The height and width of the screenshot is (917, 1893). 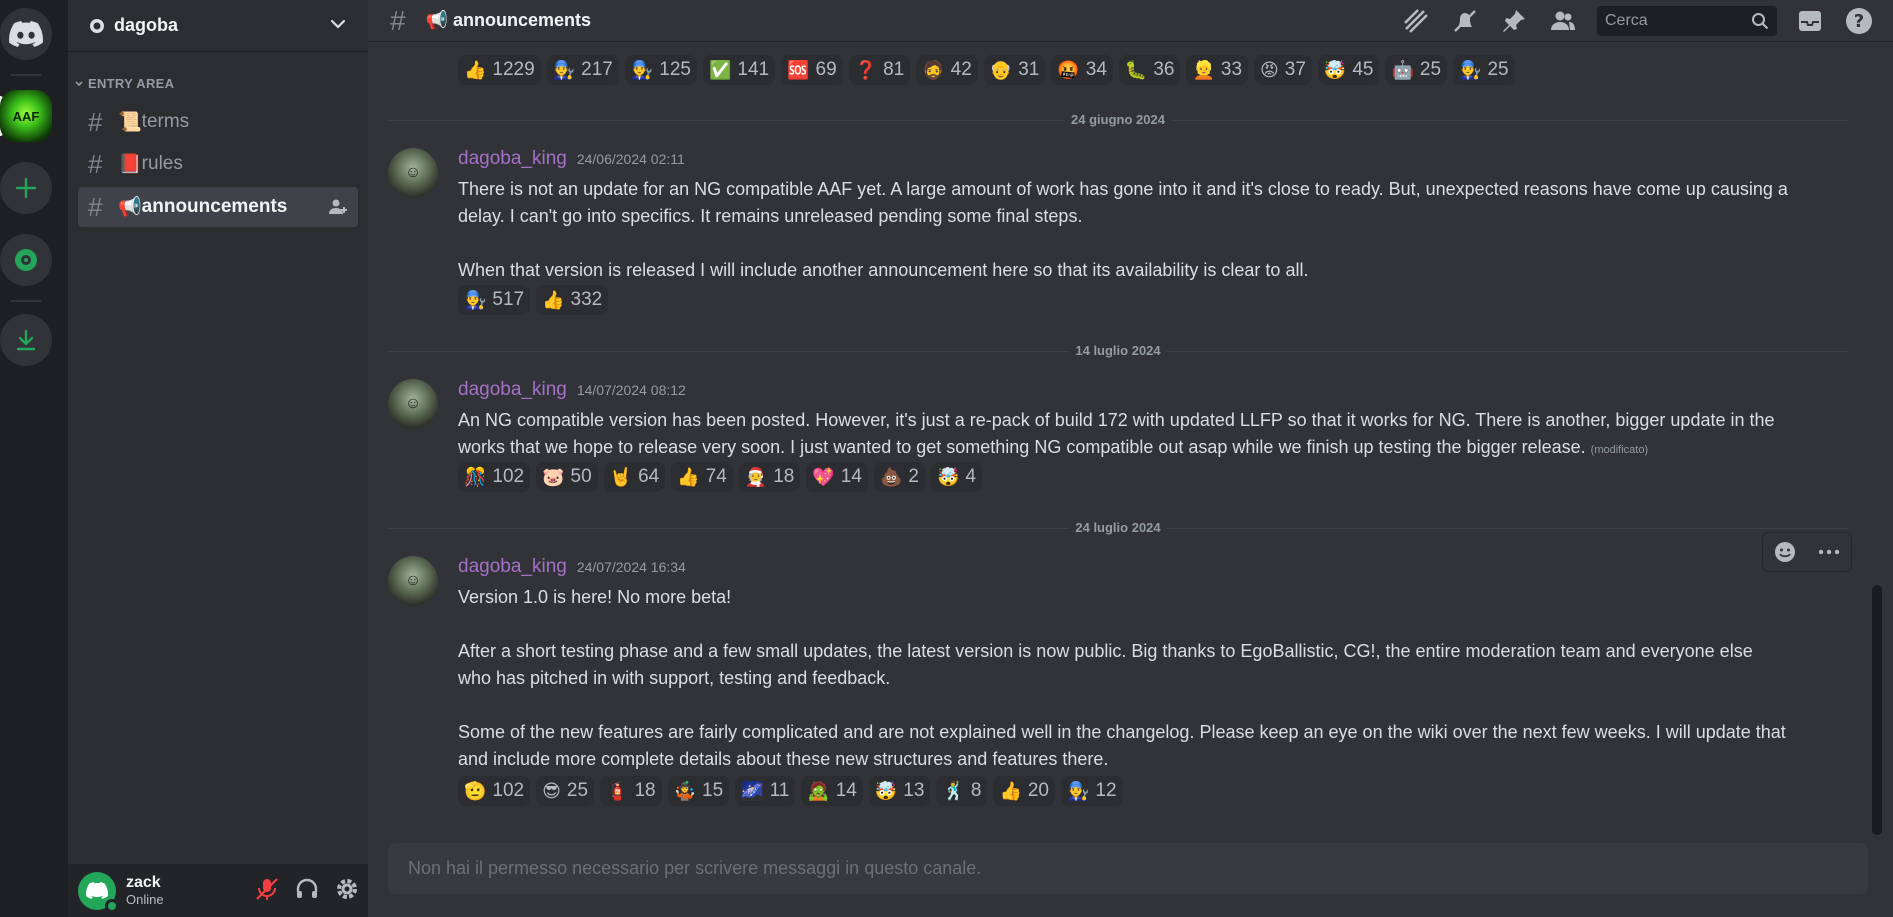 I want to click on reaction-count: 332, so click(x=586, y=299).